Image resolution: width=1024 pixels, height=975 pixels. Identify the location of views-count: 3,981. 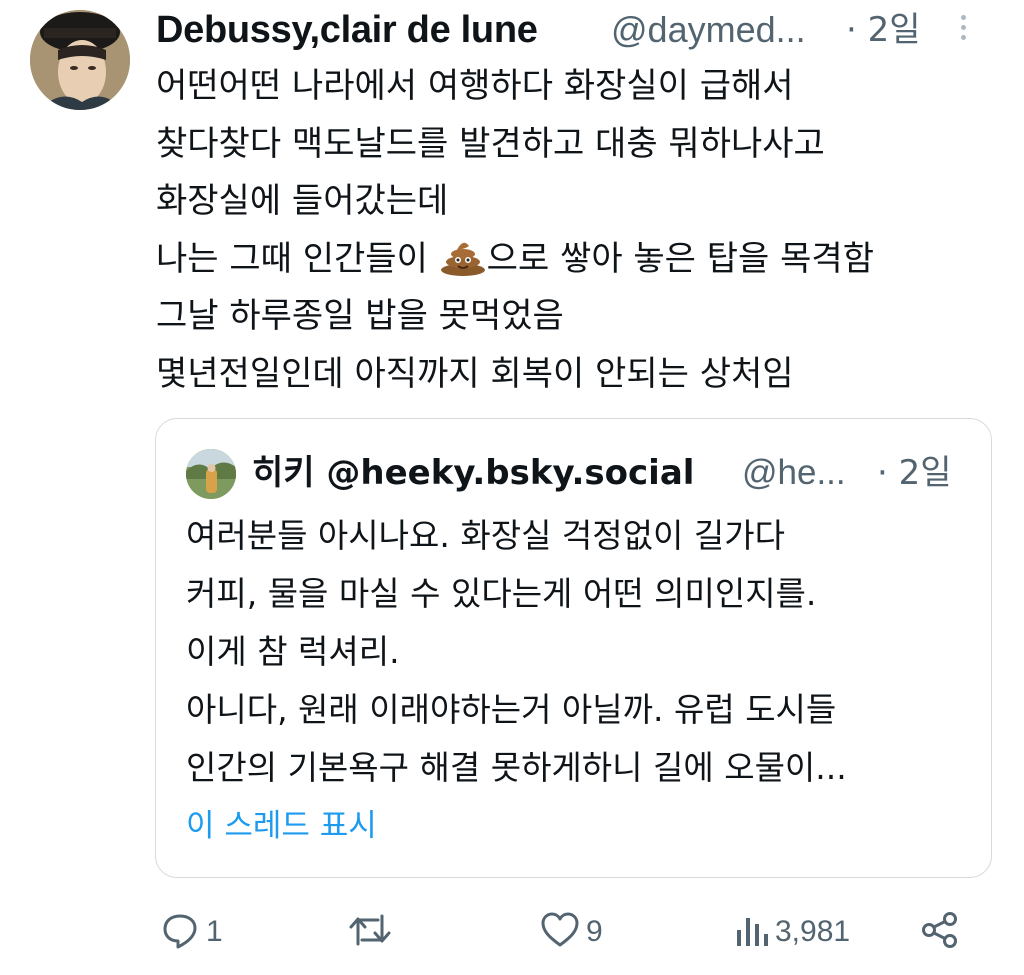
(813, 931).